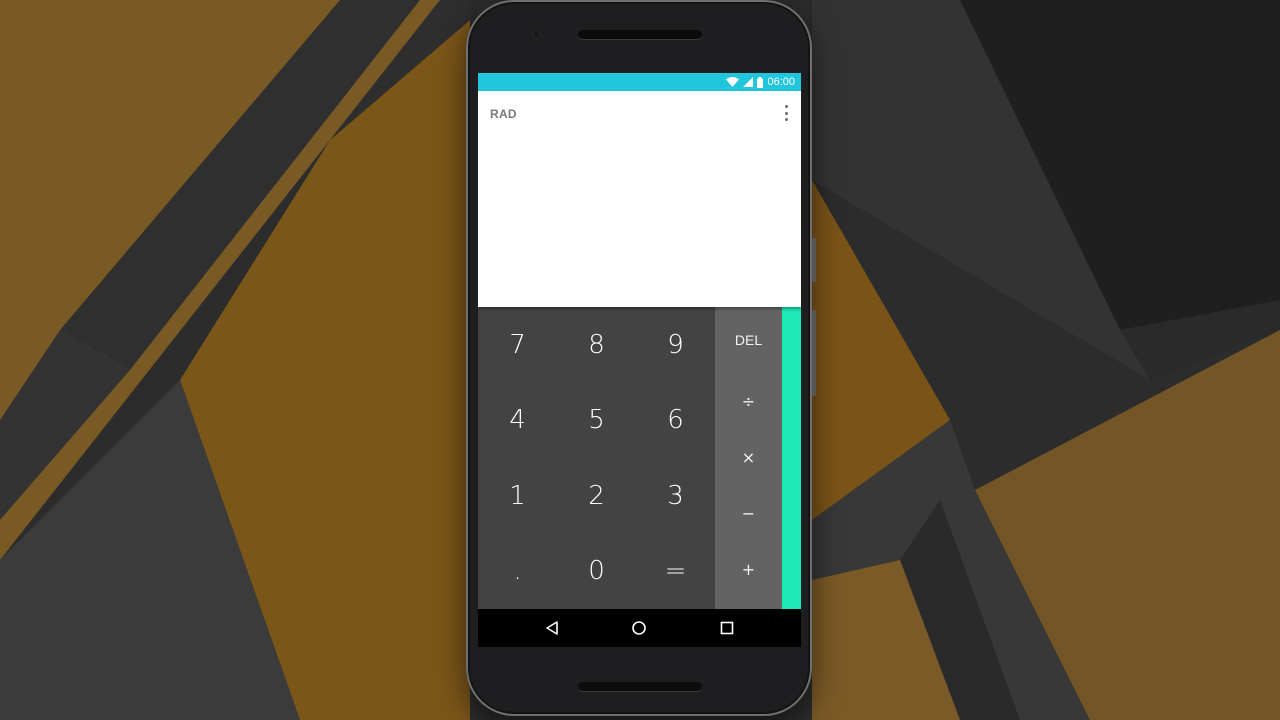  I want to click on key-equals: =, so click(675, 572).